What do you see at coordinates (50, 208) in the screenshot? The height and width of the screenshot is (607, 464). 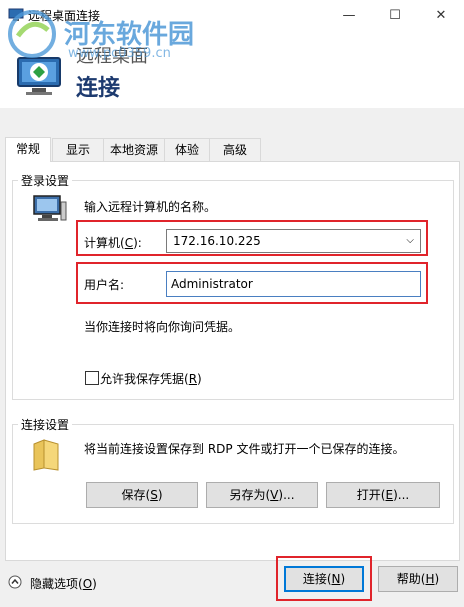 I see `computer-icon` at bounding box center [50, 208].